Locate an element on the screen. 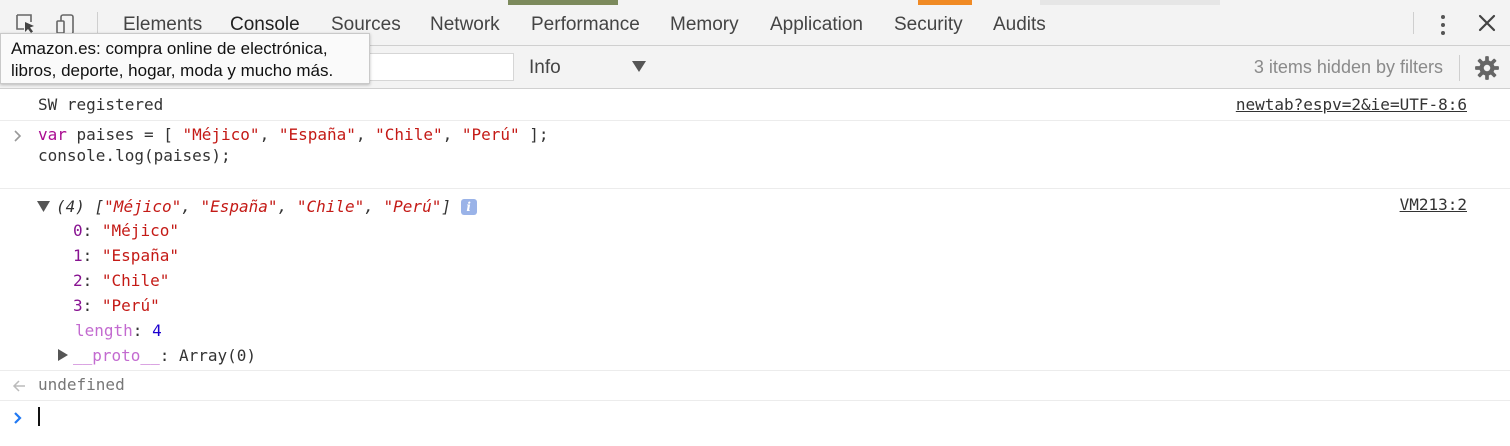 This screenshot has height=446, width=1510. array-item: 0: "Méjico" is located at coordinates (126, 230).